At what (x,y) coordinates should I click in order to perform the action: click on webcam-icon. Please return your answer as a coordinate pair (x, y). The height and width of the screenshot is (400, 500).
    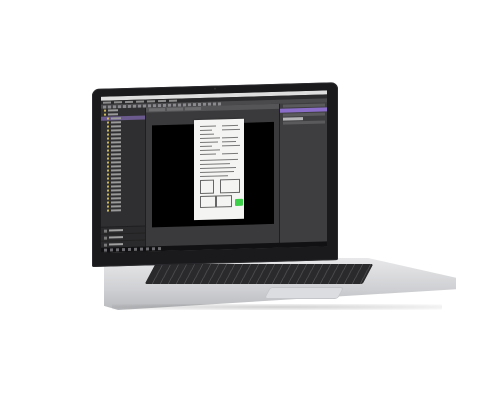
    Looking at the image, I should click on (215, 88).